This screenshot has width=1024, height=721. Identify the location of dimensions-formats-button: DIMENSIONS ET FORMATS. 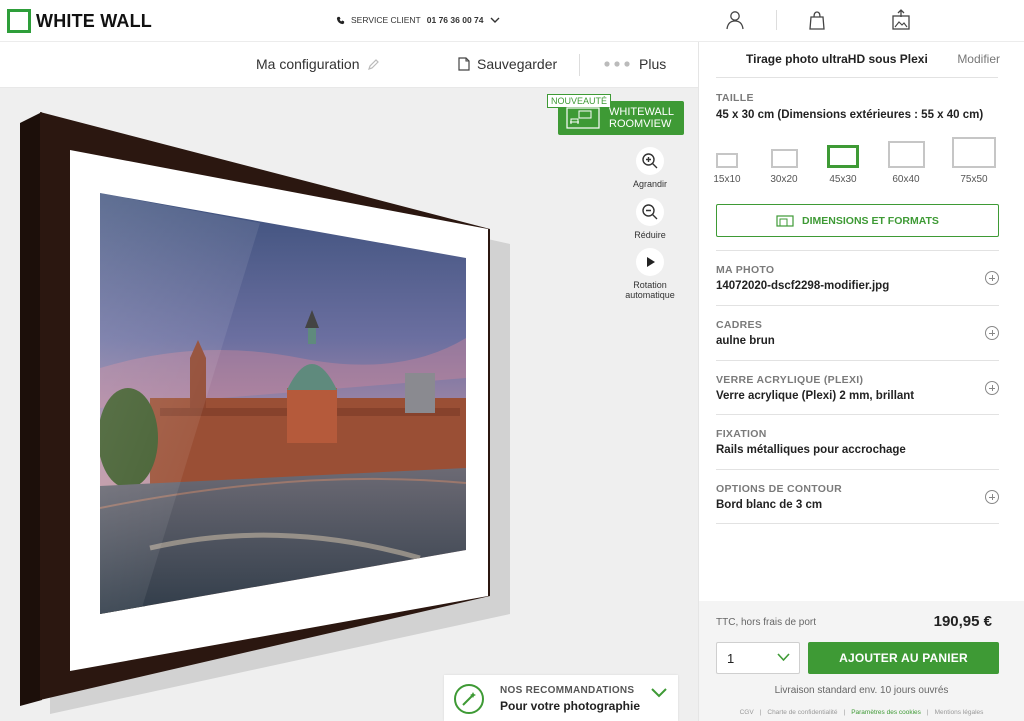
(857, 220).